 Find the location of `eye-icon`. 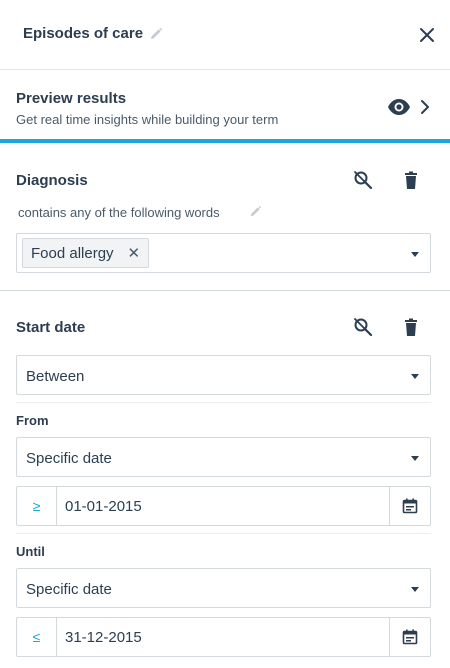

eye-icon is located at coordinates (399, 107).